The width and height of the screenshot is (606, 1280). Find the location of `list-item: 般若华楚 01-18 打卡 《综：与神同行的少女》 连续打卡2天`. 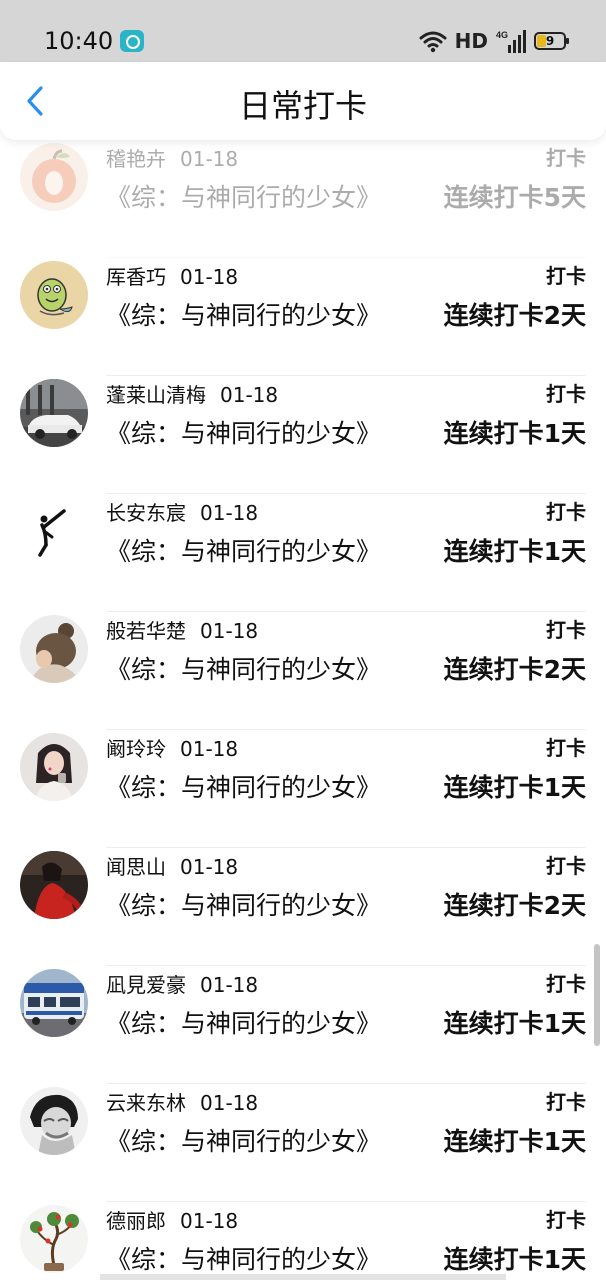

list-item: 般若华楚 01-18 打卡 《综：与神同行的少女》 连续打卡2天 is located at coordinates (303, 671).